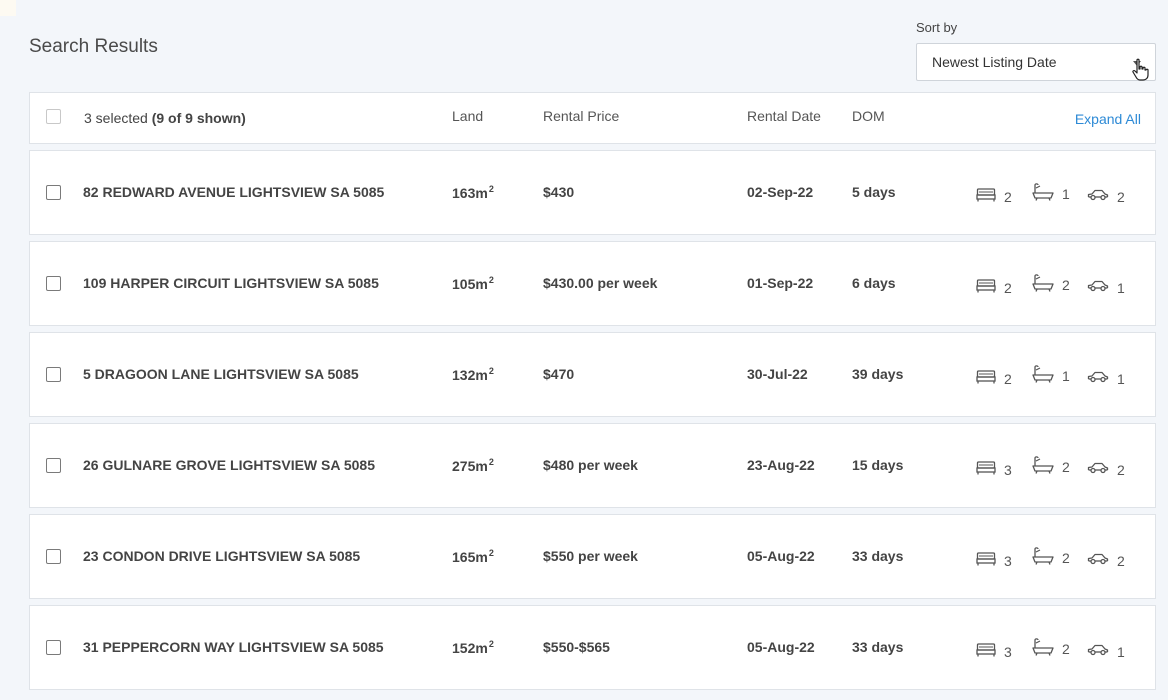  I want to click on expand-all-link: Expand All, so click(1108, 119).